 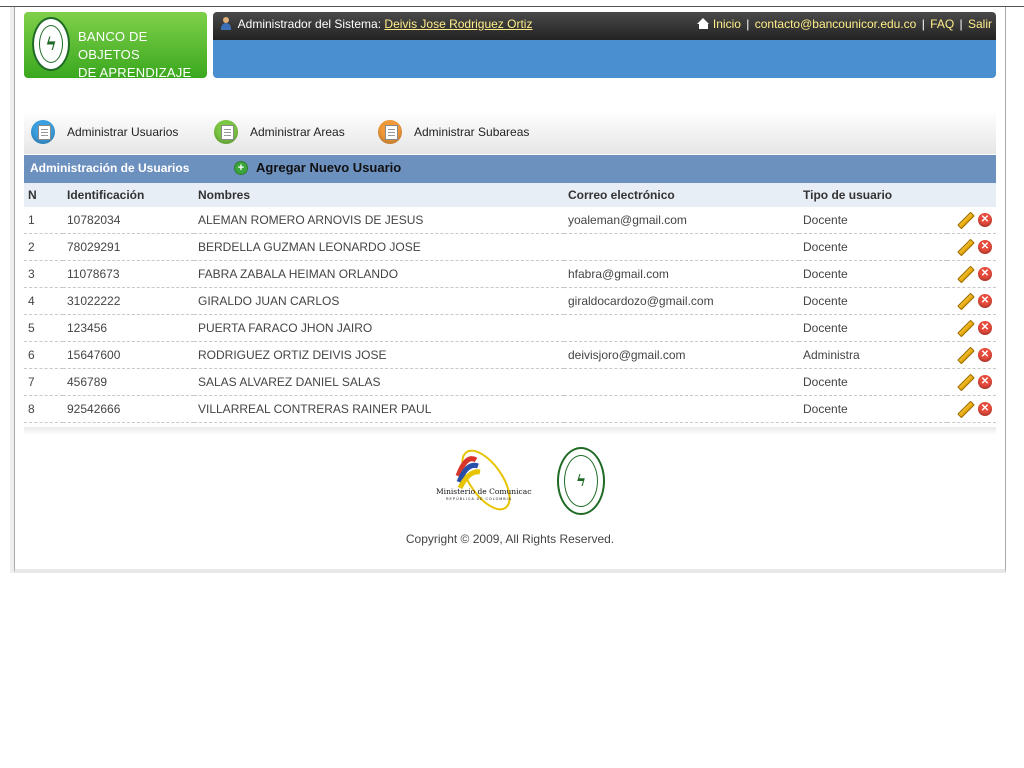 What do you see at coordinates (836, 24) in the screenshot?
I see `contact-link: contacto@bancounicor.edu.co` at bounding box center [836, 24].